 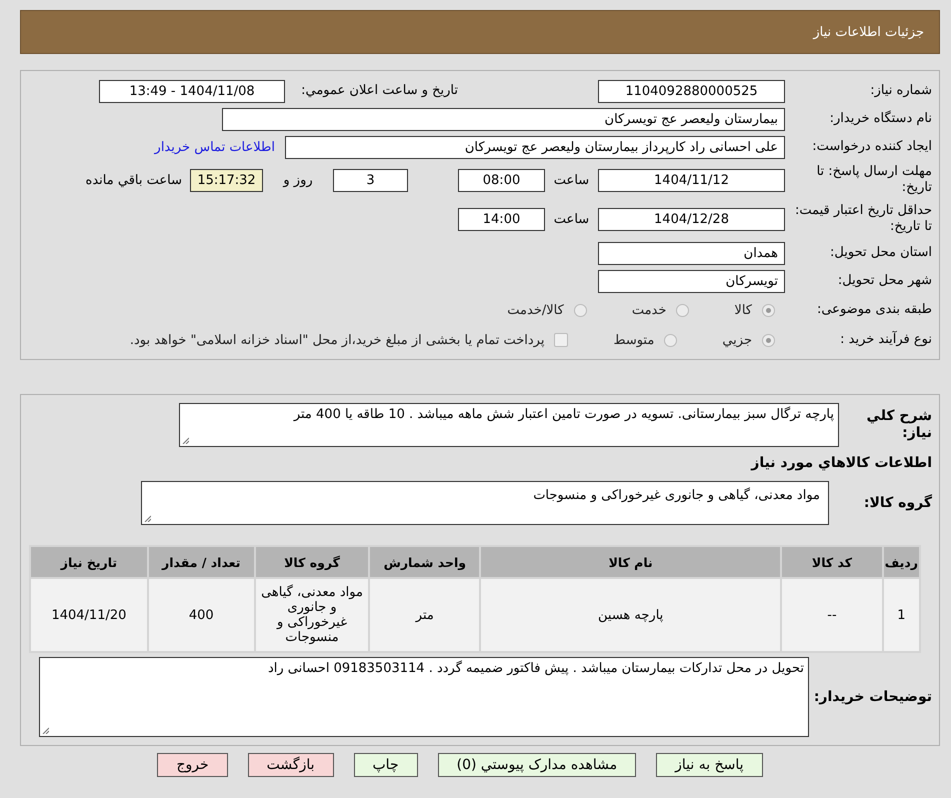 What do you see at coordinates (880, 119) in the screenshot?
I see `field-label: نام دستگاه خریدار:` at bounding box center [880, 119].